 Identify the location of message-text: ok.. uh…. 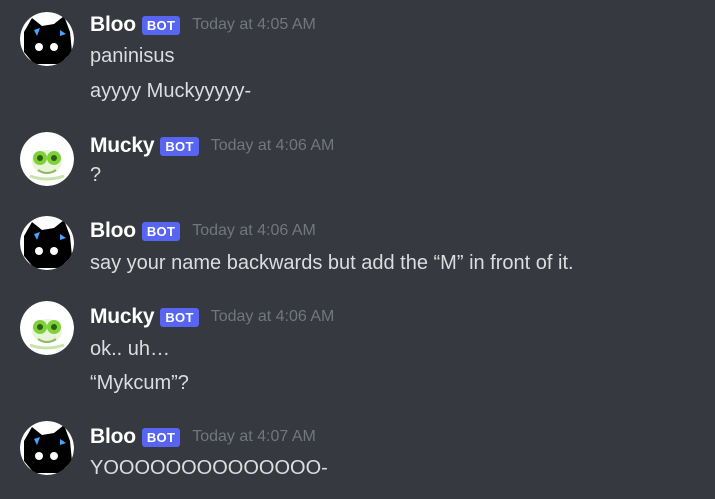
(130, 349).